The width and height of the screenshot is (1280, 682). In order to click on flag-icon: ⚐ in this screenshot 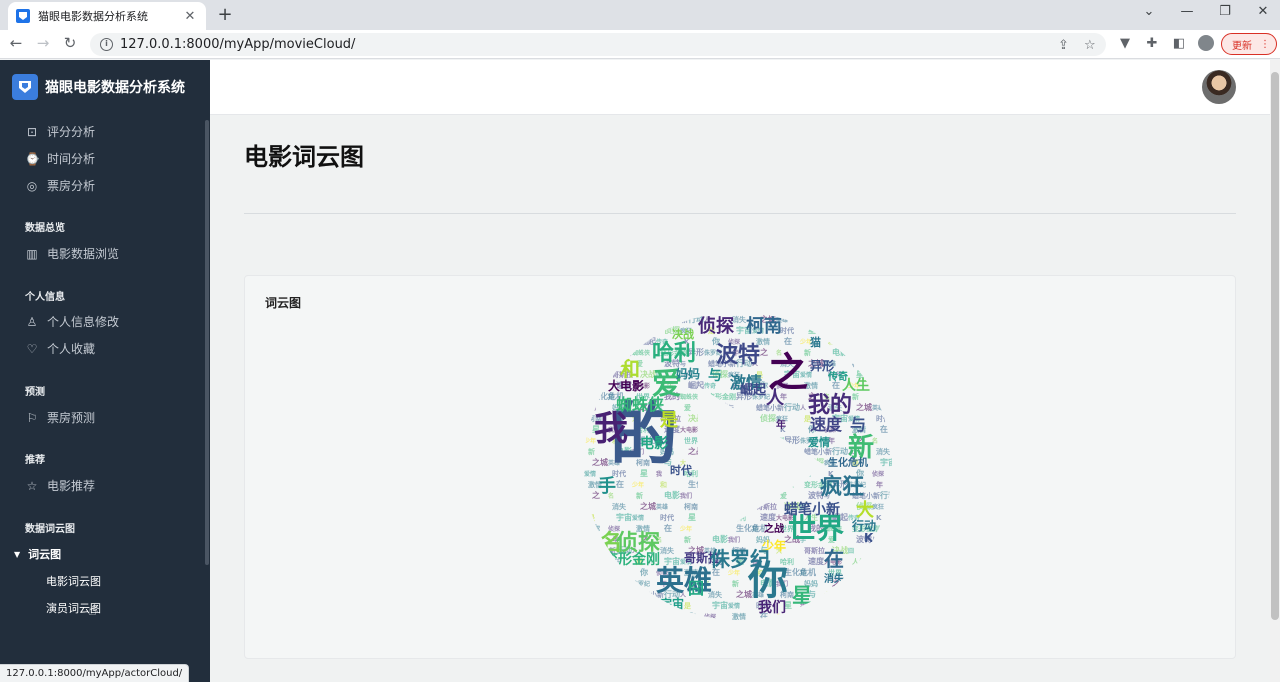, I will do `click(32, 417)`.